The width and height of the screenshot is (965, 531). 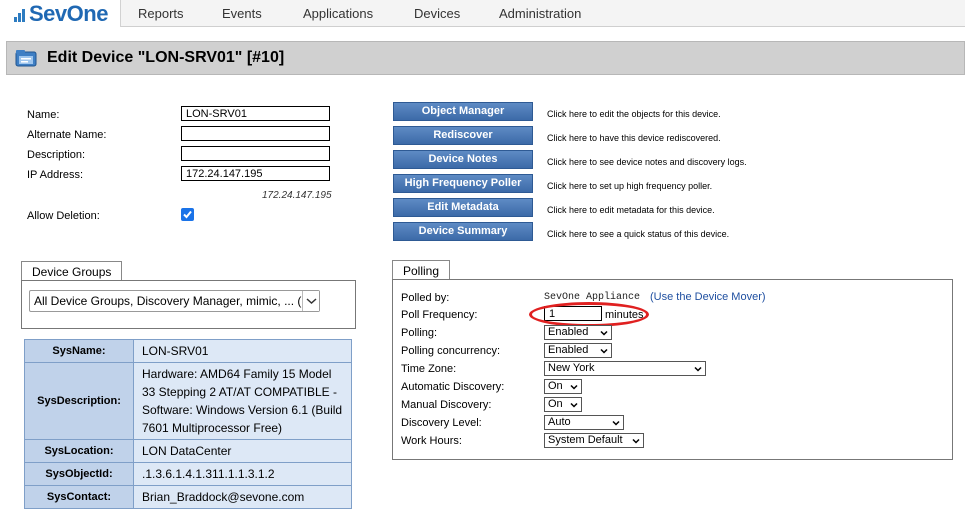 What do you see at coordinates (297, 195) in the screenshot?
I see `resolved-ip-text: 172.24.147.195` at bounding box center [297, 195].